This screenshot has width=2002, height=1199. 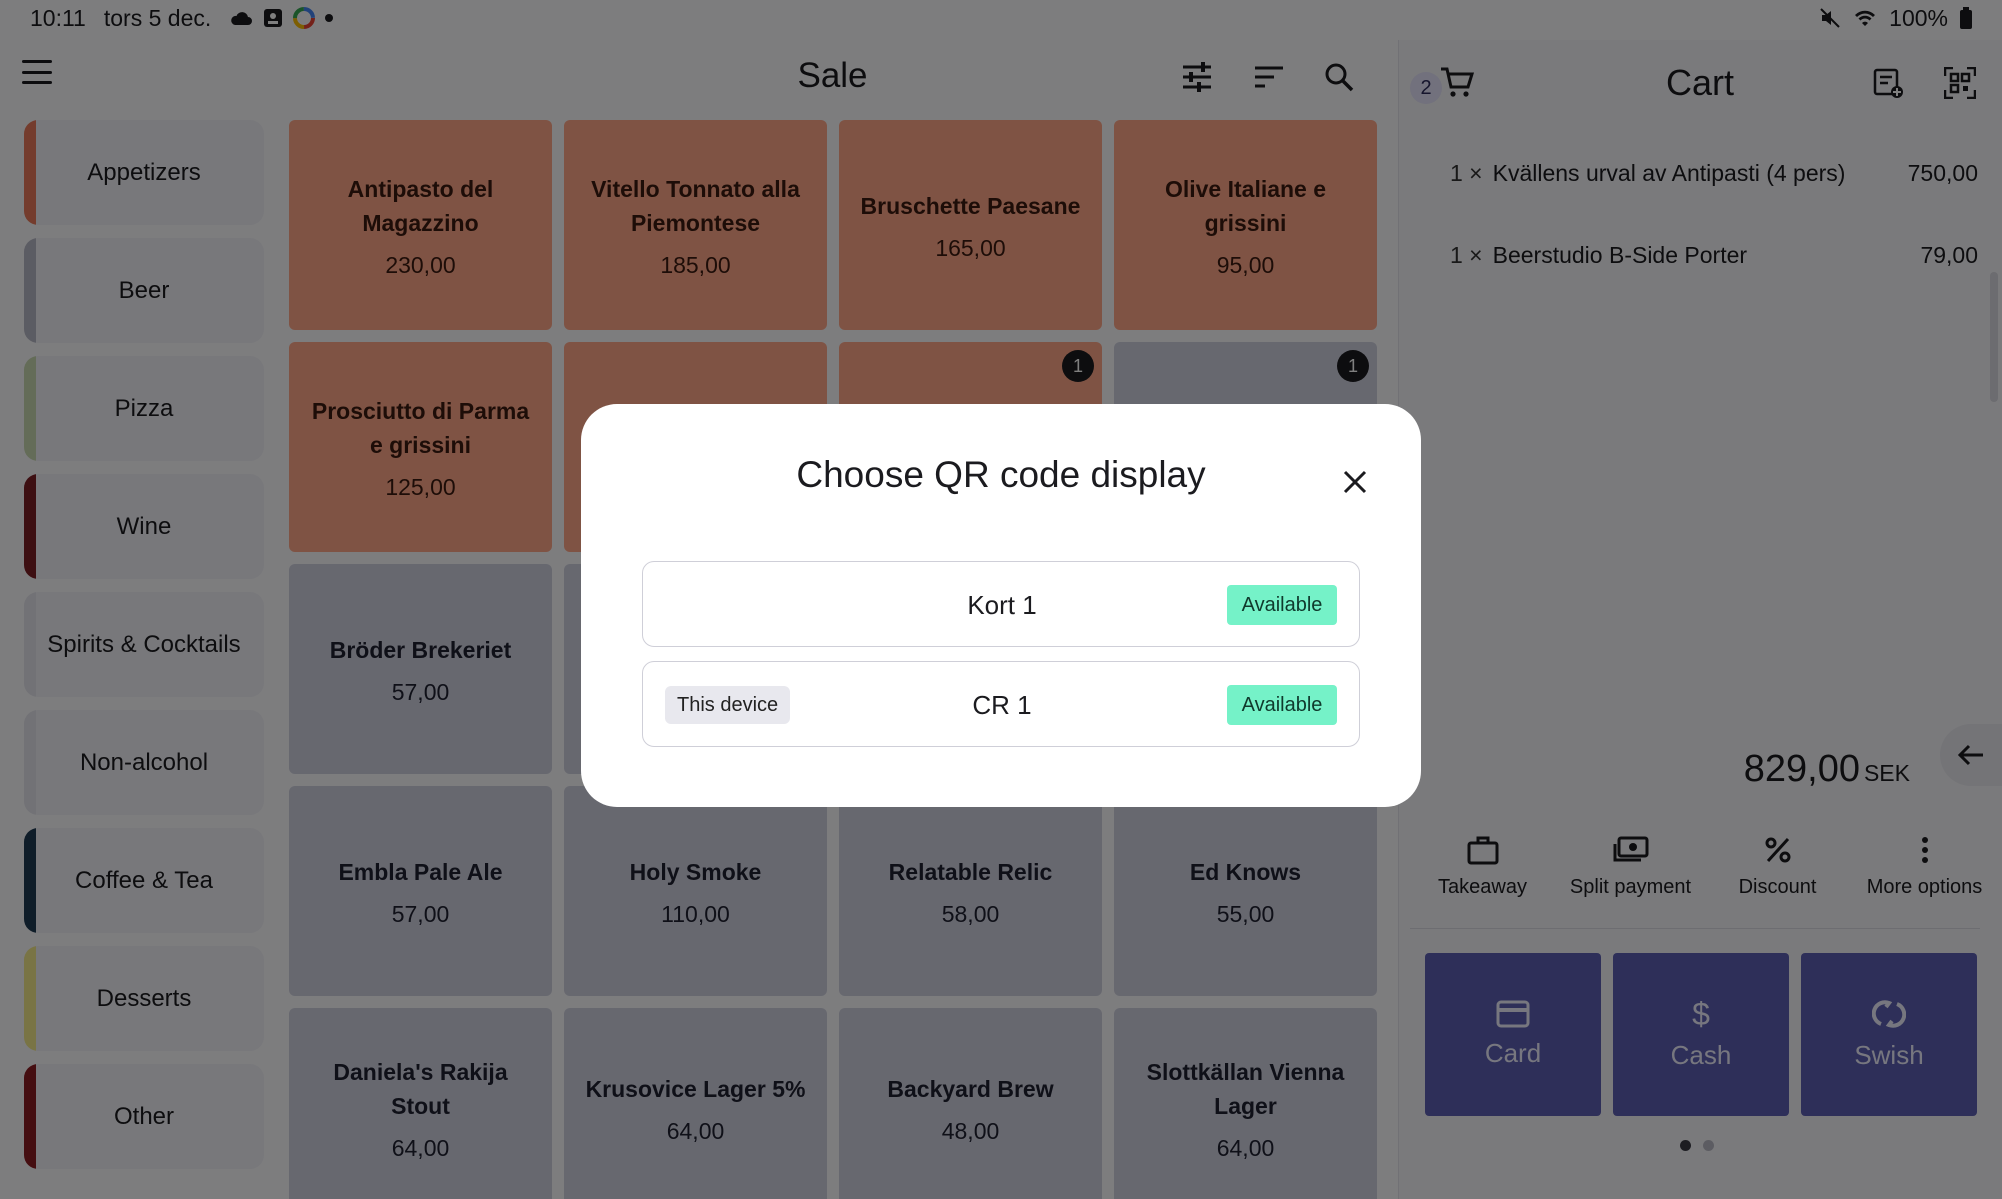 What do you see at coordinates (1001, 704) in the screenshot?
I see `qr-display-option: CR 1 This device Available` at bounding box center [1001, 704].